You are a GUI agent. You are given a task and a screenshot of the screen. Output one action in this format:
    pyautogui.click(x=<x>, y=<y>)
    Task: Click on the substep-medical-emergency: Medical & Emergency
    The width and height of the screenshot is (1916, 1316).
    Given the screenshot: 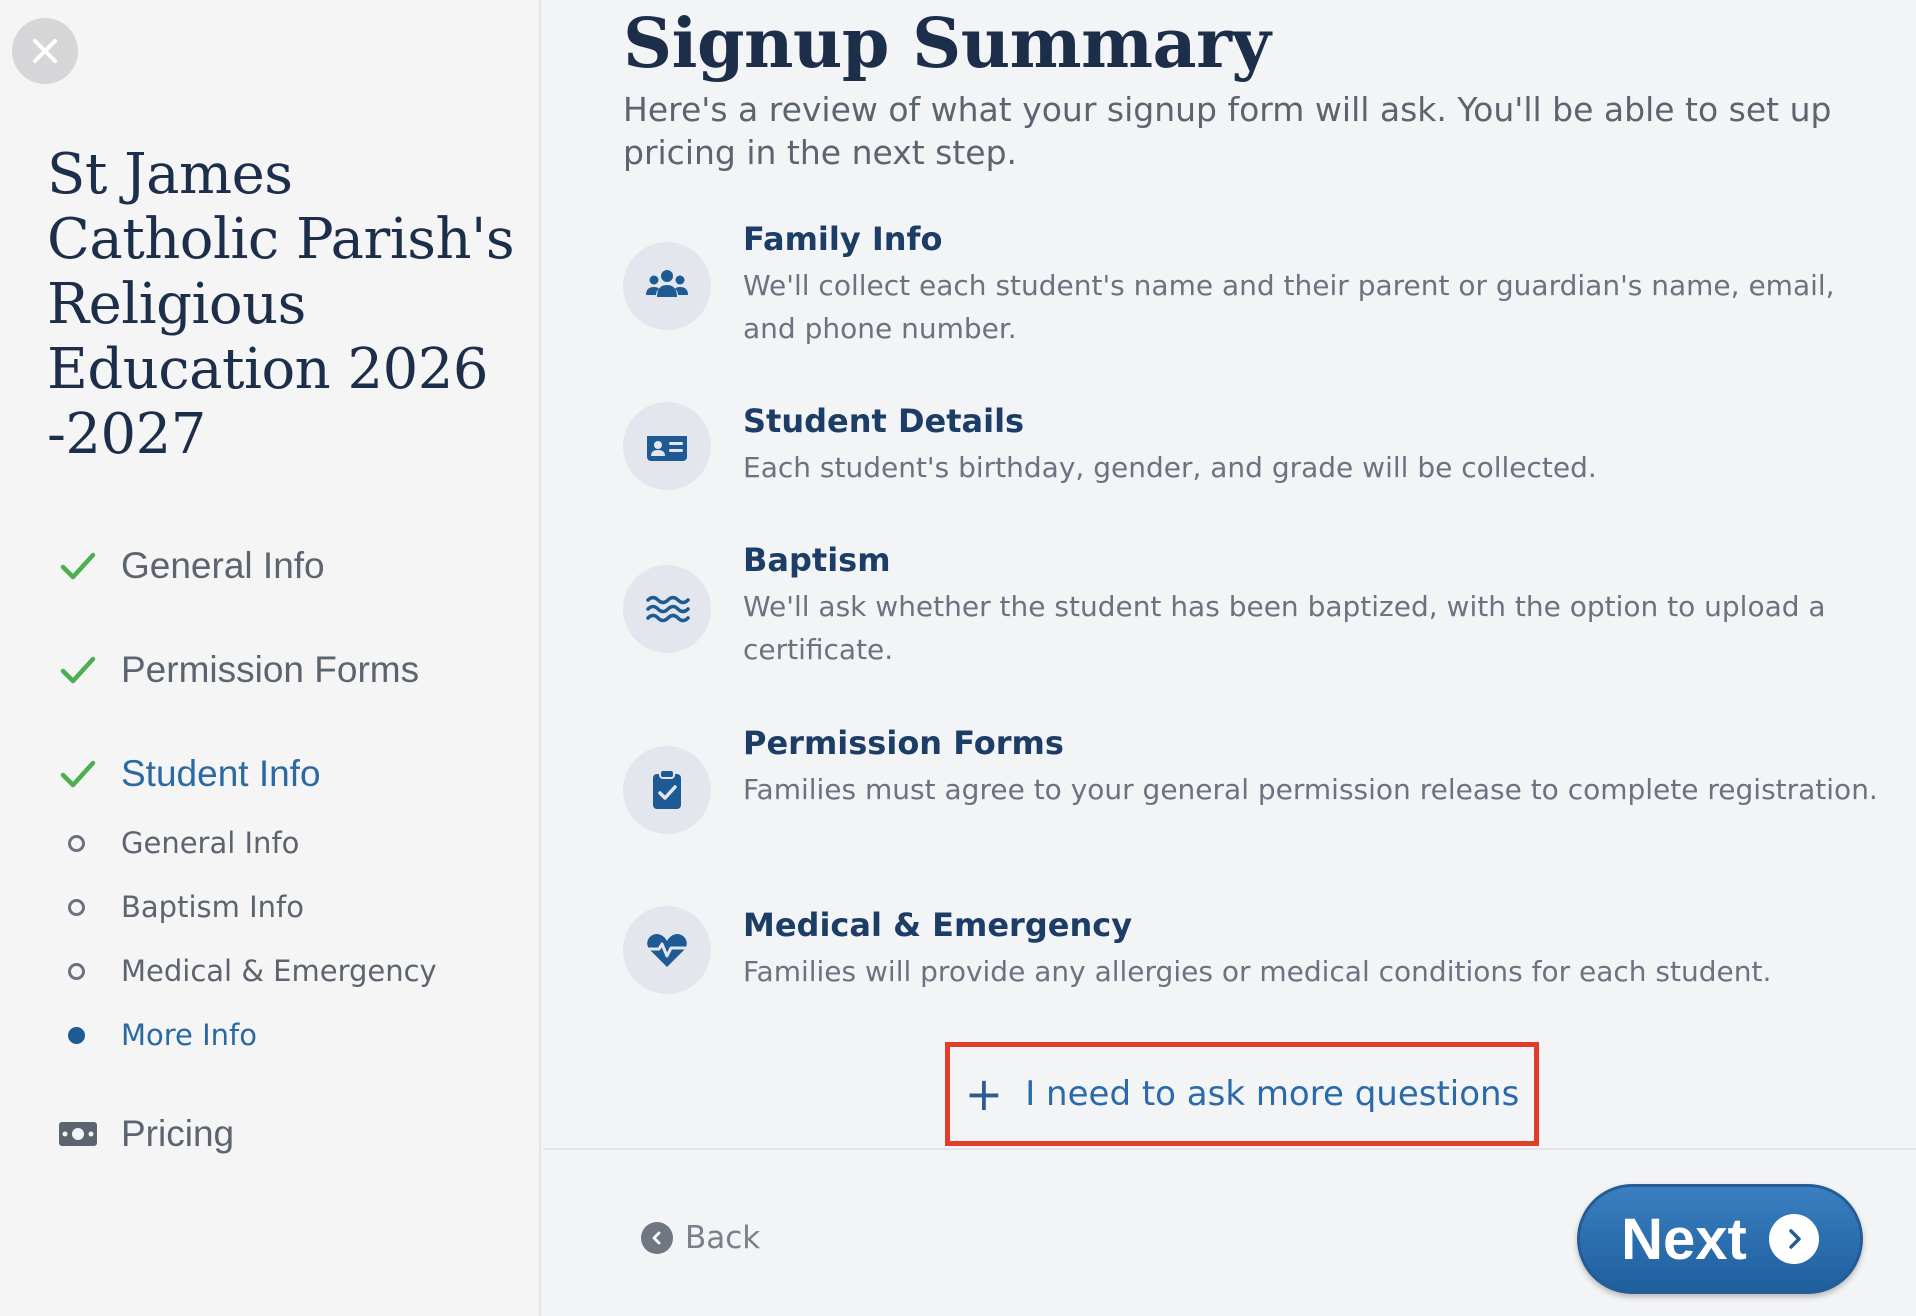 What is the action you would take?
    pyautogui.click(x=252, y=971)
    